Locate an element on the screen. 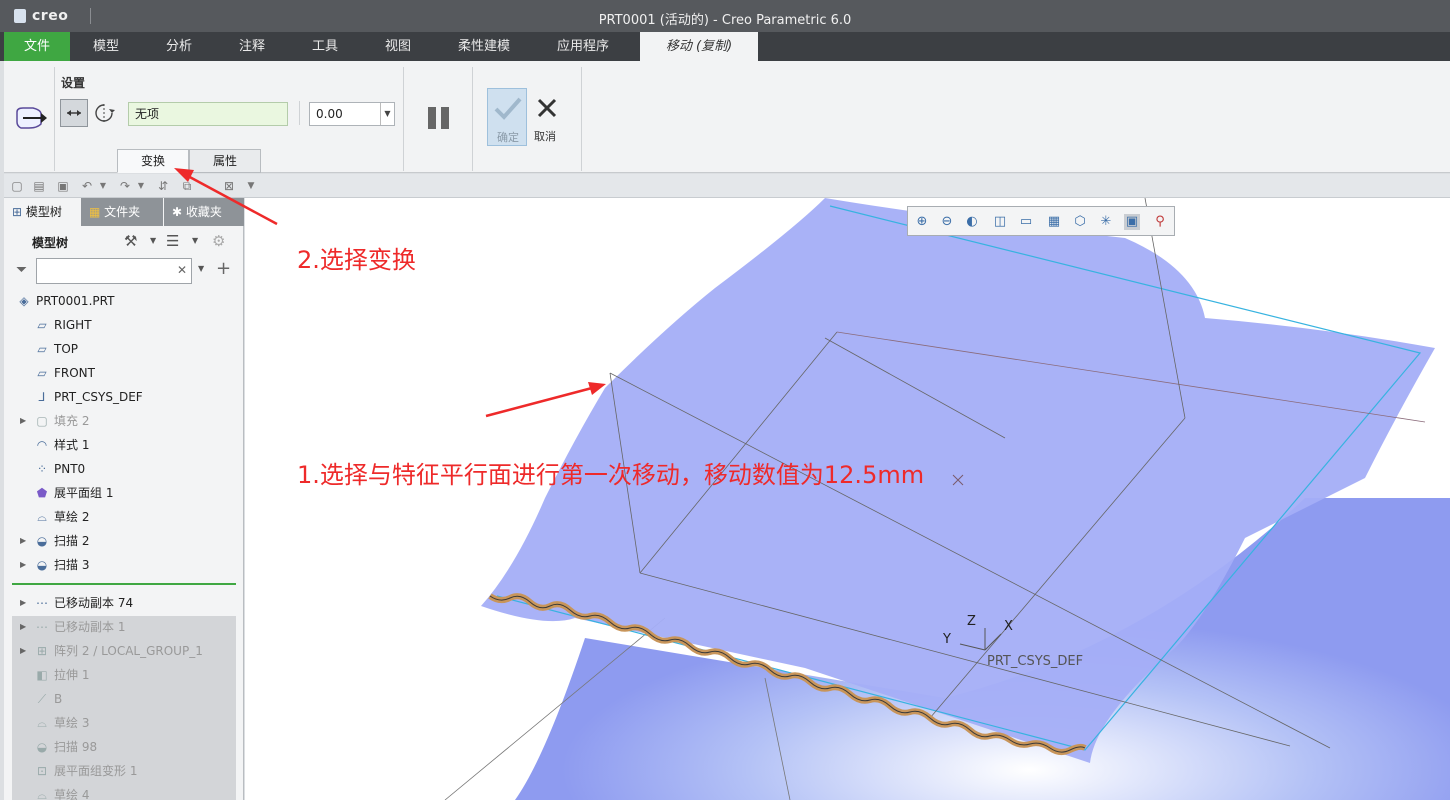 Image resolution: width=1450 pixels, height=800 pixels. model-tree-header: 模型树 is located at coordinates (50, 243).